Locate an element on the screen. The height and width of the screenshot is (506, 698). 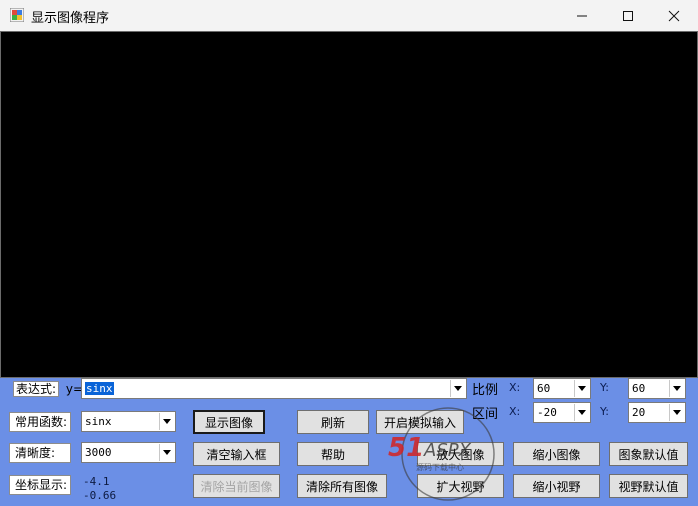
functions-combo: sinx is located at coordinates (128, 421).